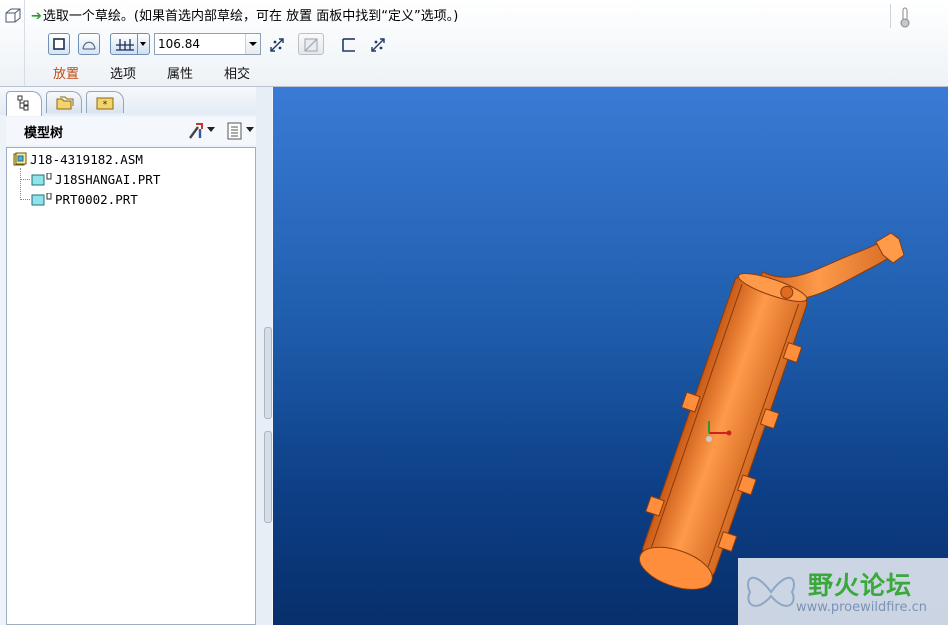 This screenshot has height=625, width=948. I want to click on tree-item-label: PRT0002.PRT, so click(96, 199).